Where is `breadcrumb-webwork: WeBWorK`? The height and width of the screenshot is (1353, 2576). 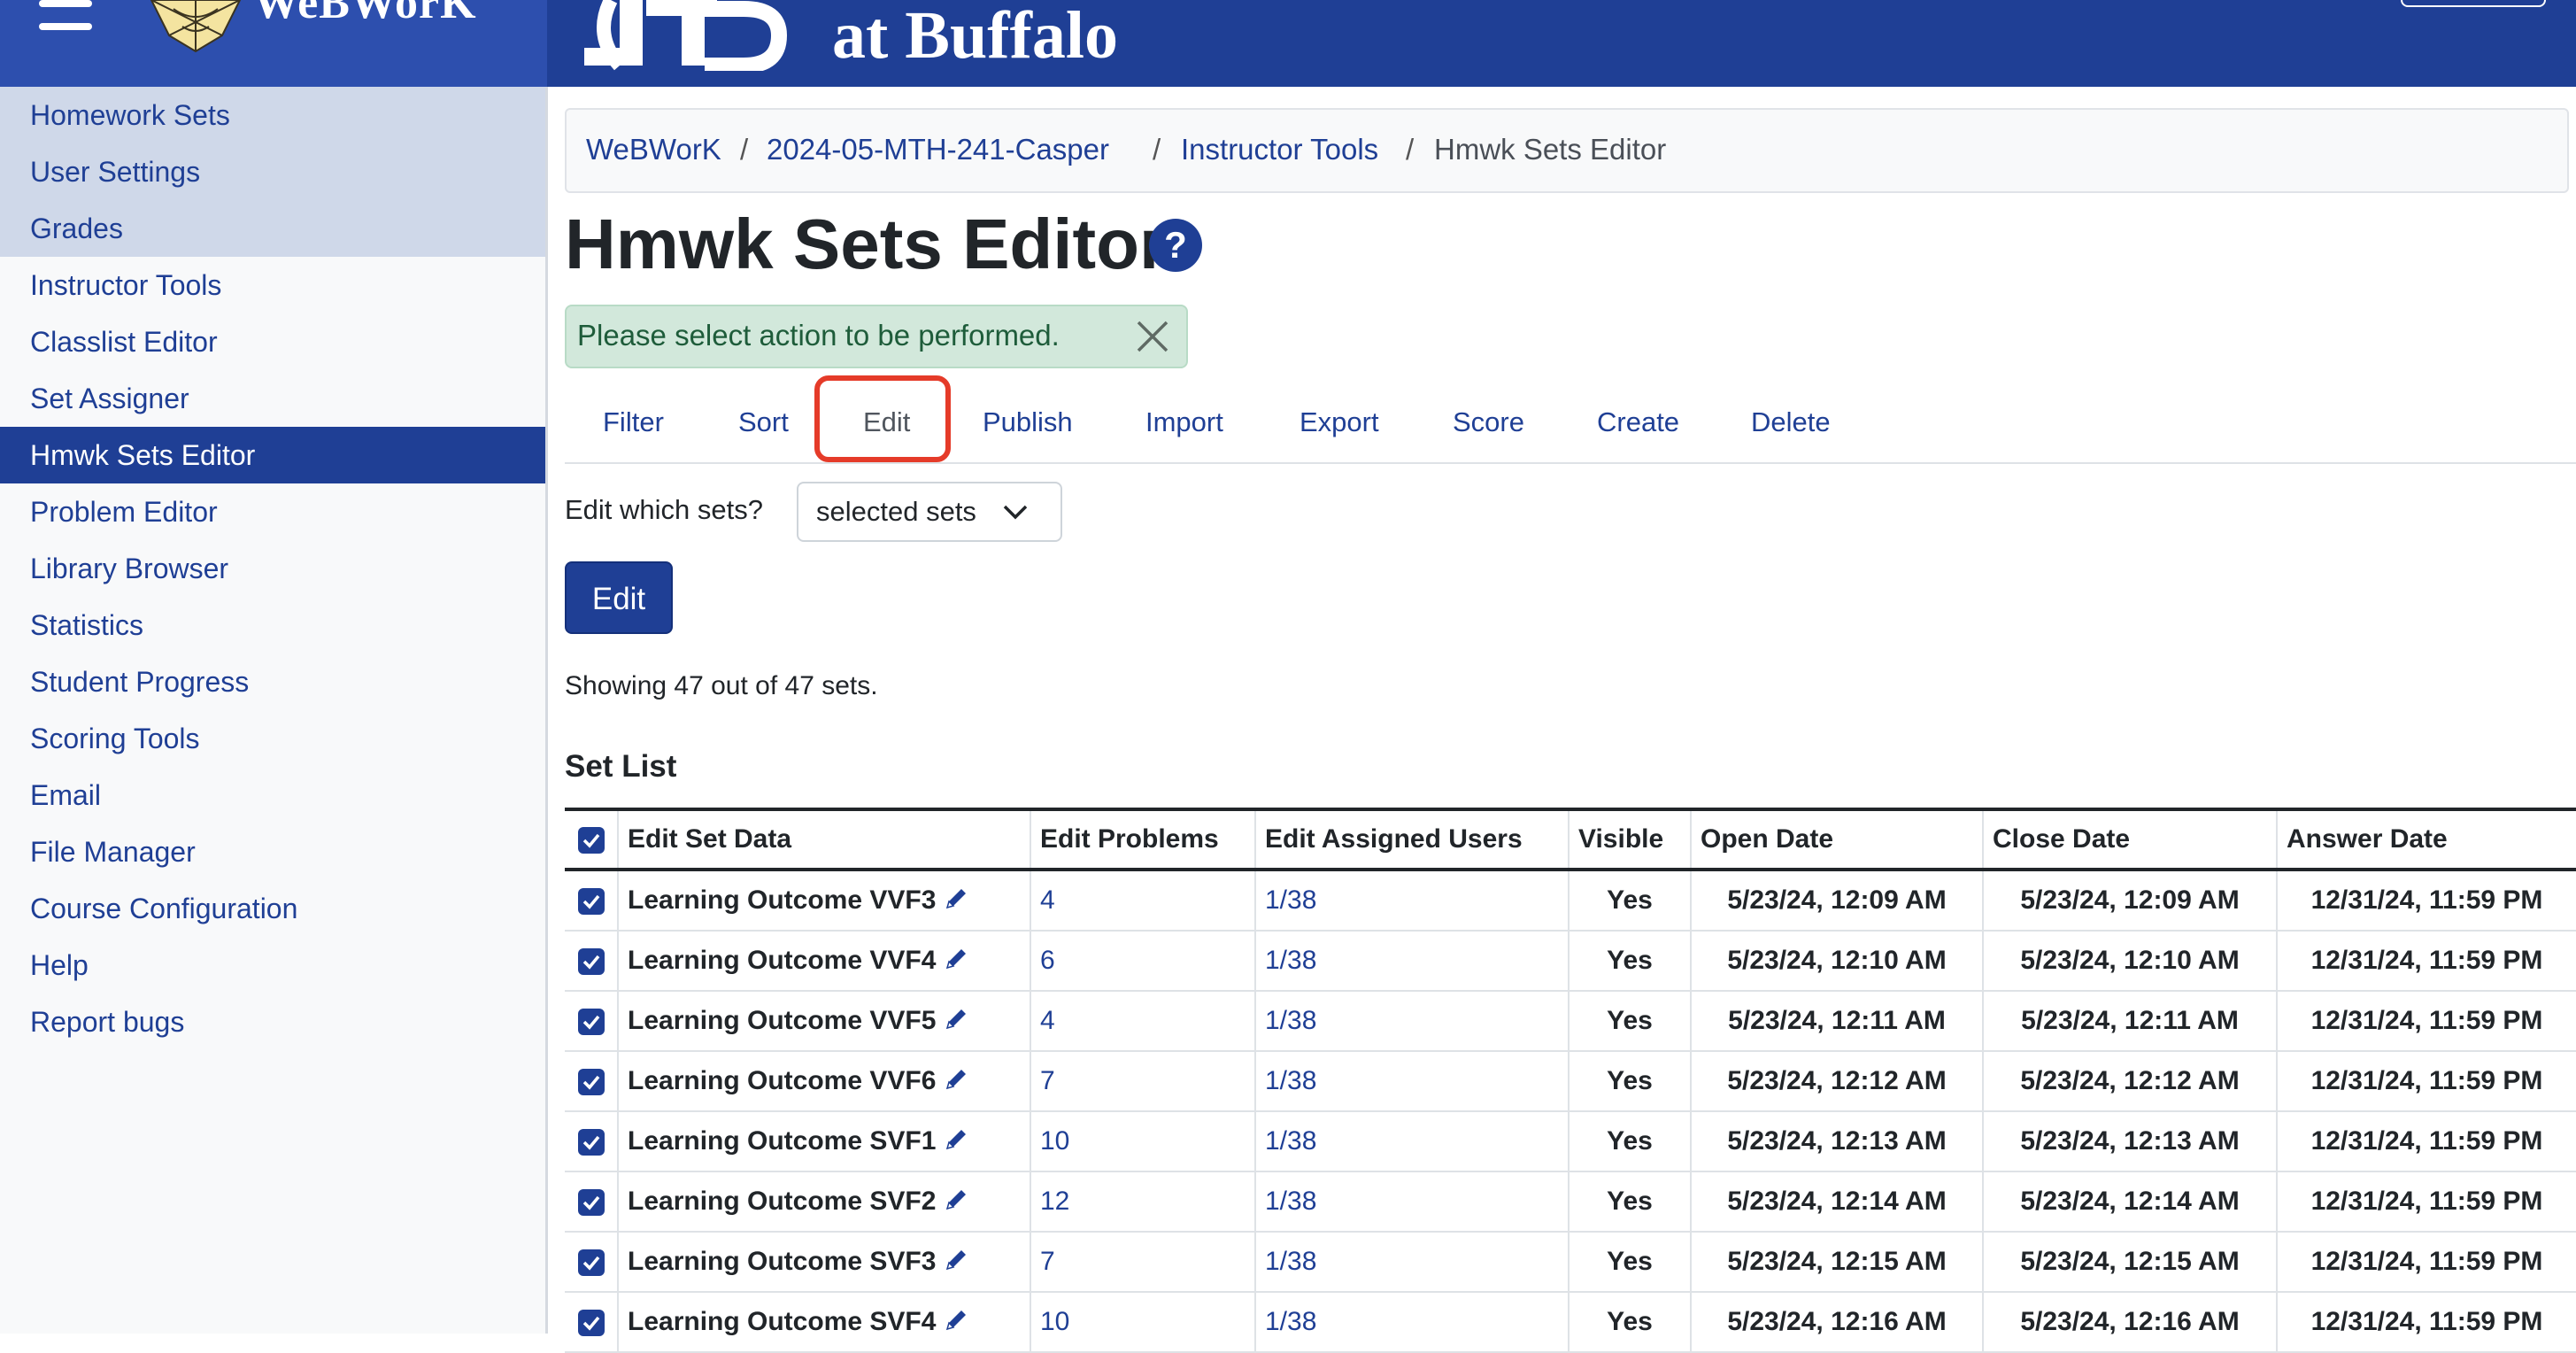
breadcrumb-webwork: WeBWorK is located at coordinates (653, 149).